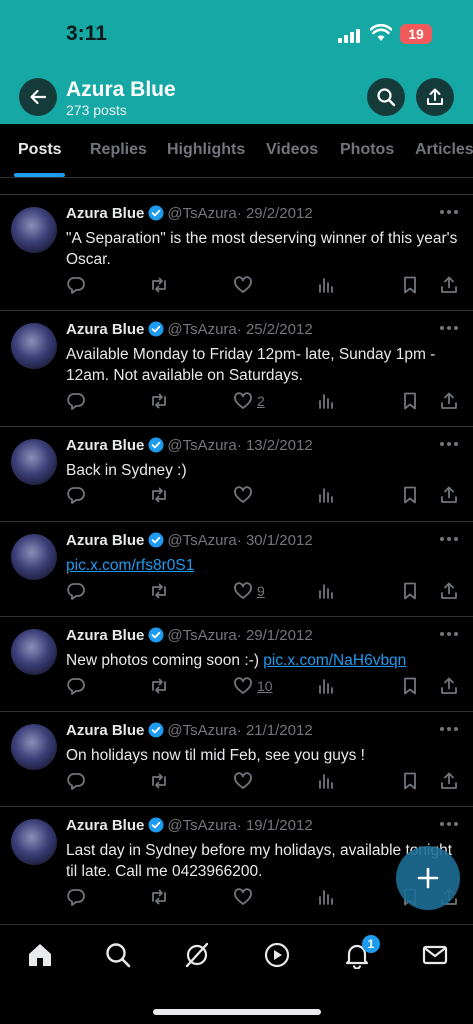 Image resolution: width=473 pixels, height=1024 pixels. I want to click on messages-icon, so click(435, 955).